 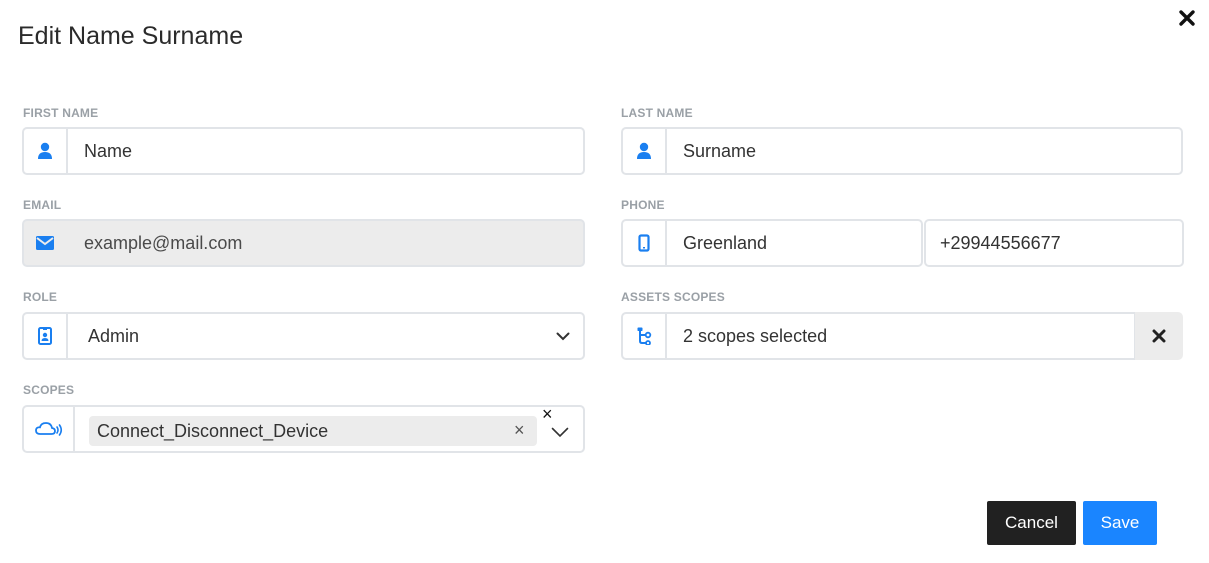 I want to click on save-button: Save, so click(x=1120, y=523).